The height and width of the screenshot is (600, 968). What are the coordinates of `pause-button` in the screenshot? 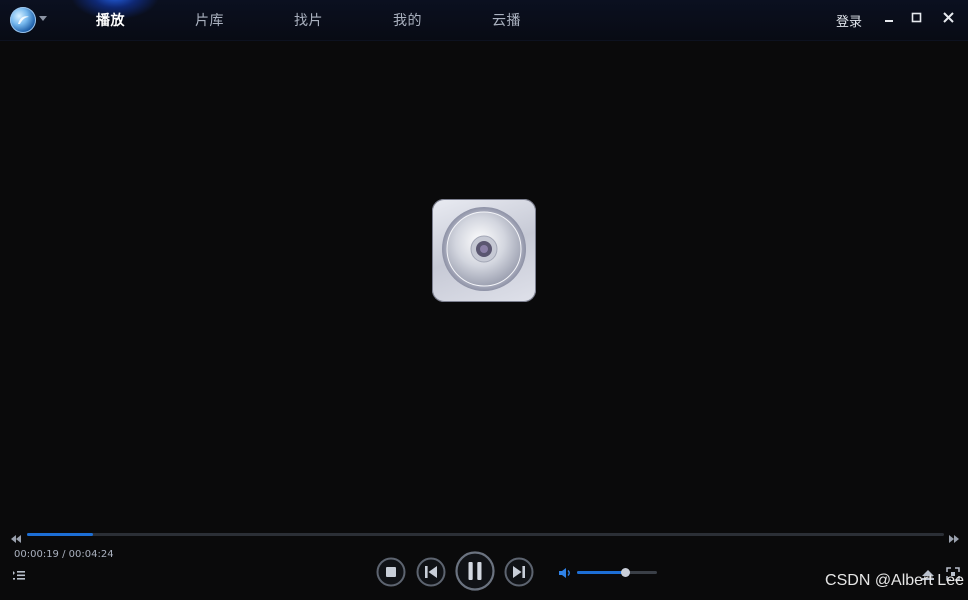 It's located at (475, 571).